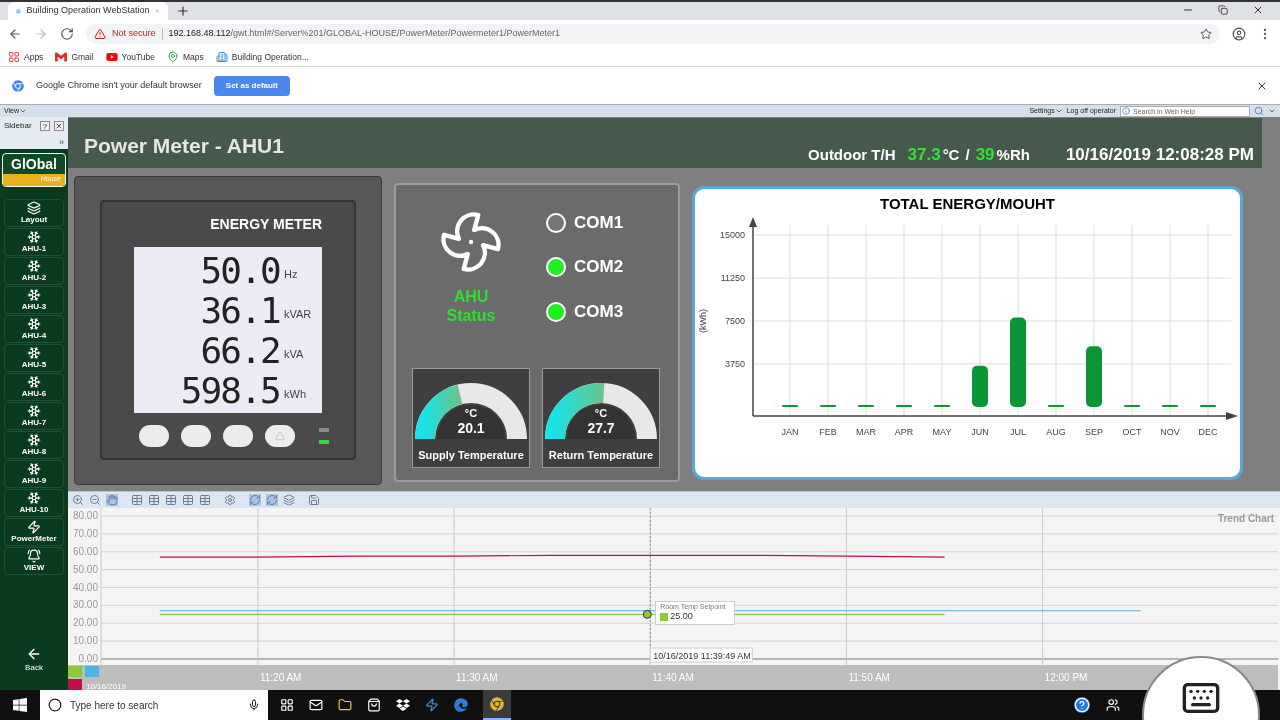 This screenshot has height=720, width=1280. I want to click on browser-logo-icon, so click(497, 704).